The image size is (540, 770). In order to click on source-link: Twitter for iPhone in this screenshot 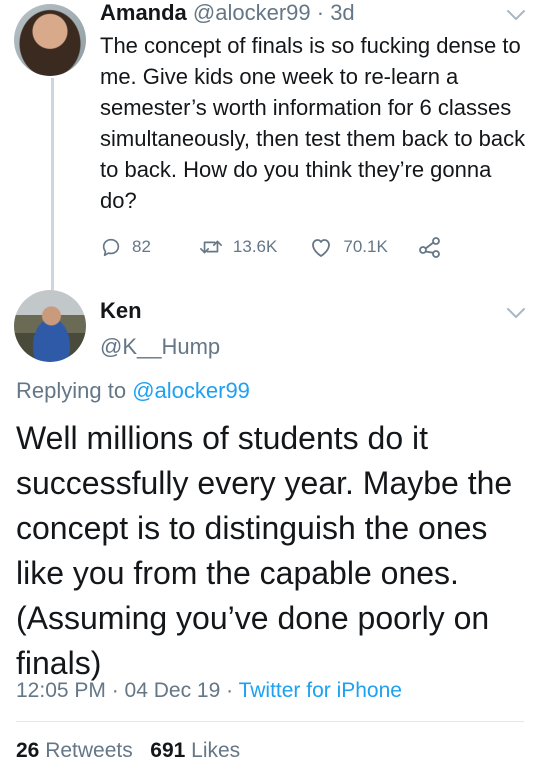, I will do `click(320, 690)`.